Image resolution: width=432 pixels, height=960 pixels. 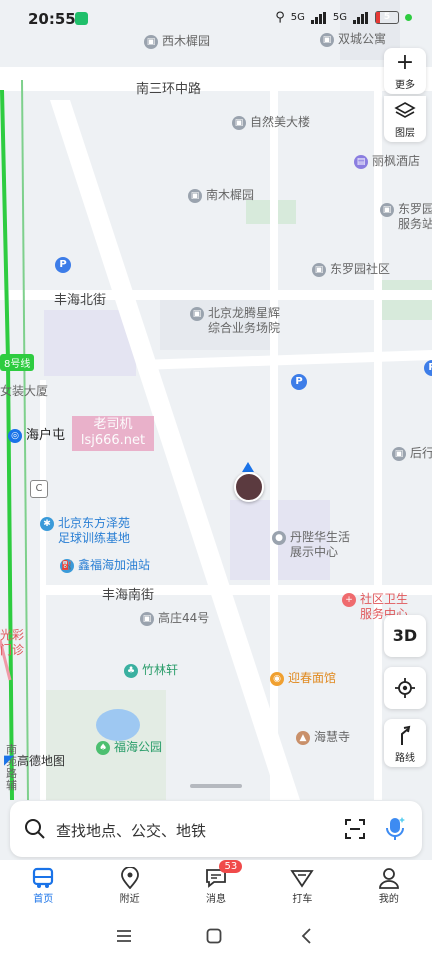 What do you see at coordinates (249, 487) in the screenshot?
I see `avatar` at bounding box center [249, 487].